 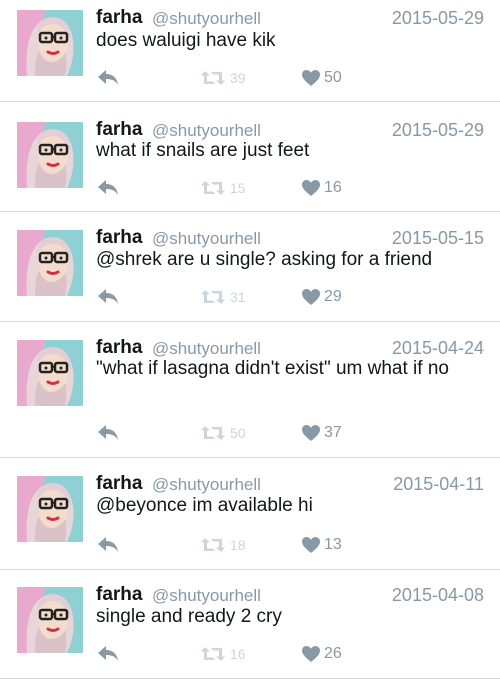 What do you see at coordinates (437, 18) in the screenshot?
I see `tweet-date: 2015-05-29` at bounding box center [437, 18].